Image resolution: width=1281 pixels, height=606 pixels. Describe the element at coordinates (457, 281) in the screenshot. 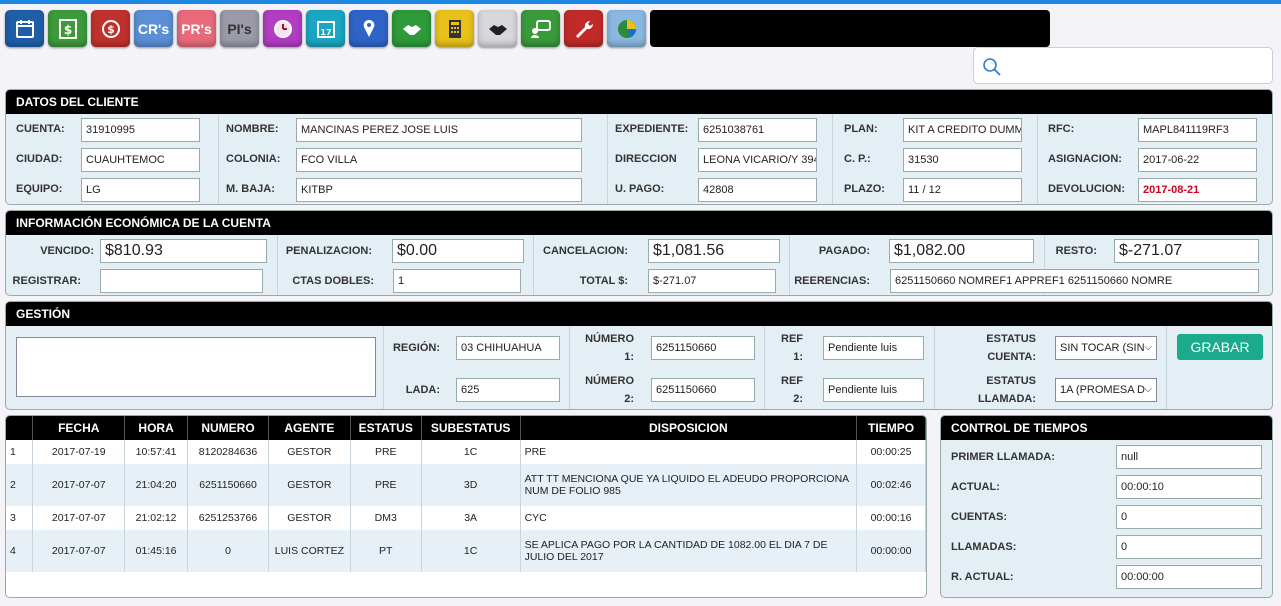

I see `ctas-dobles-field: 1` at that location.